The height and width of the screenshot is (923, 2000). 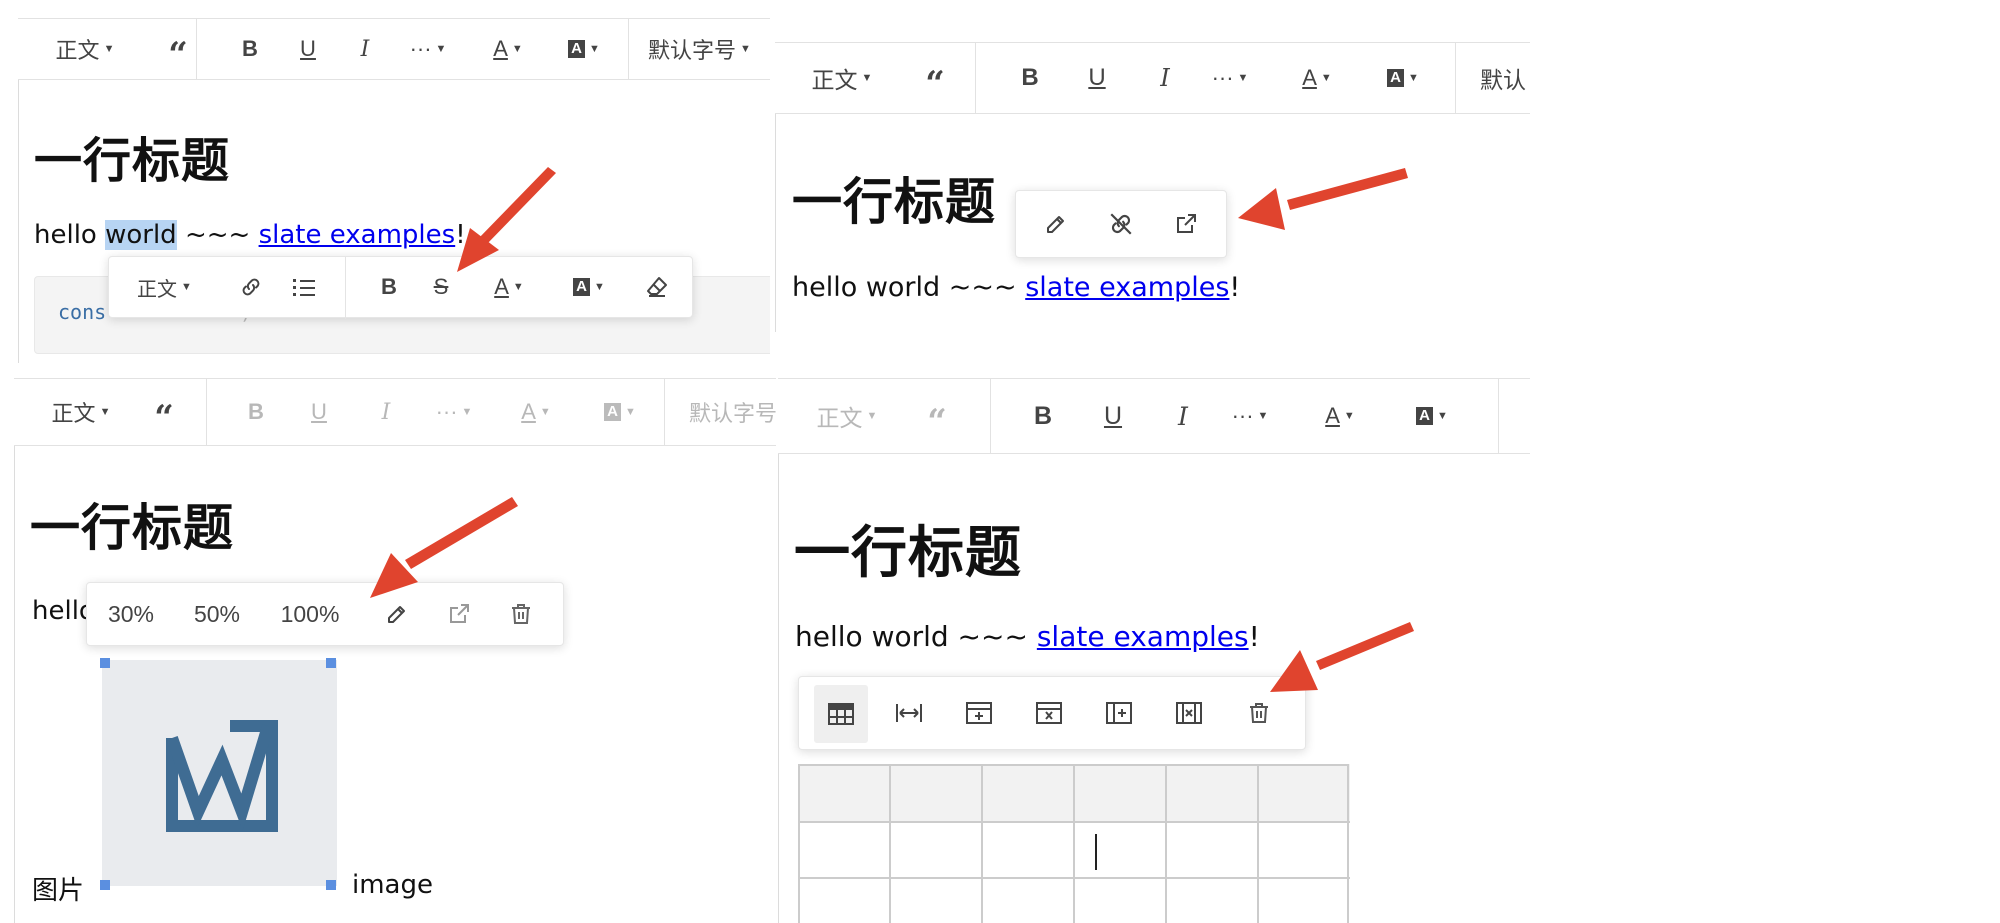 I want to click on delete-row-button, so click(x=1049, y=713).